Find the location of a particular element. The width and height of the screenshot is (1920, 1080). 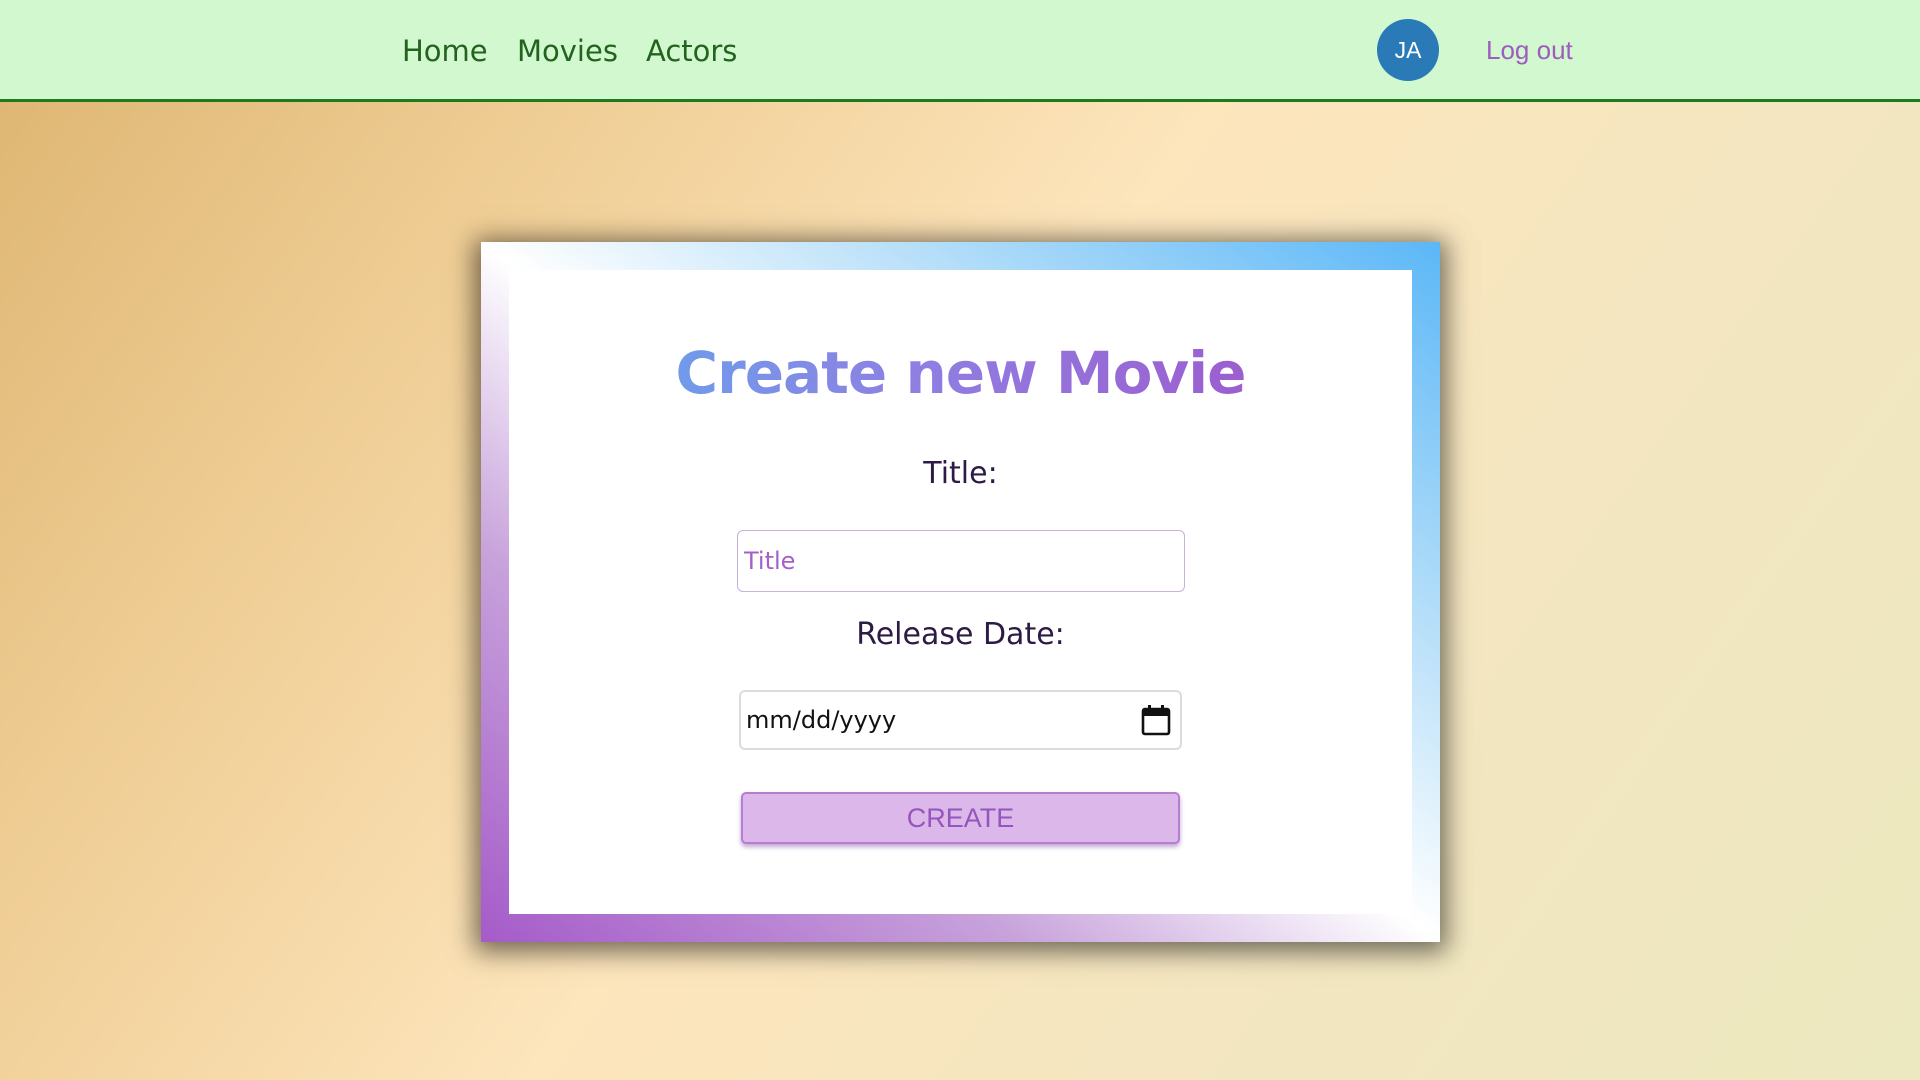

top-navbar: Home Movies Actors JA Log out is located at coordinates (960, 51).